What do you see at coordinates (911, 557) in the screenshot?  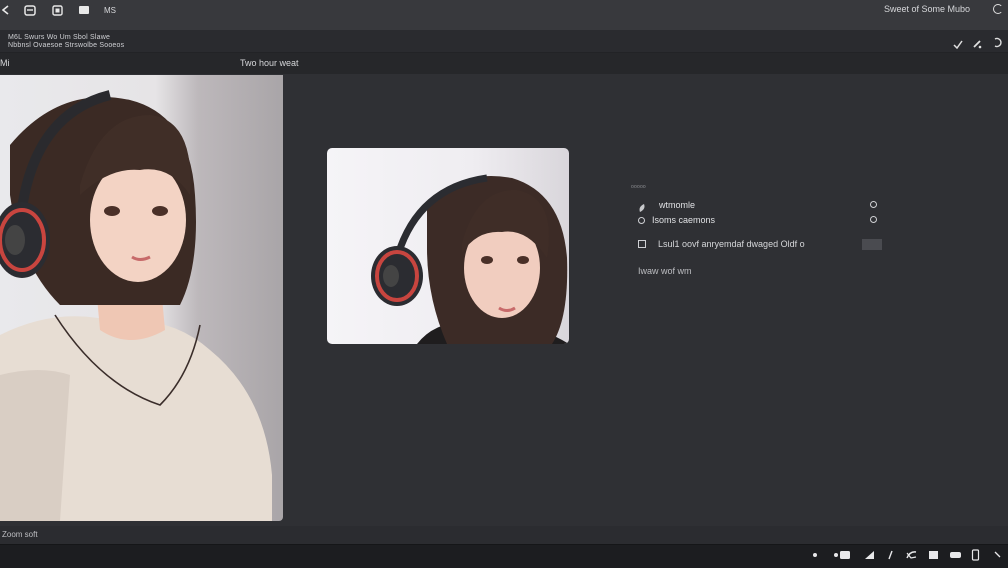 I see `puzzle-icon` at bounding box center [911, 557].